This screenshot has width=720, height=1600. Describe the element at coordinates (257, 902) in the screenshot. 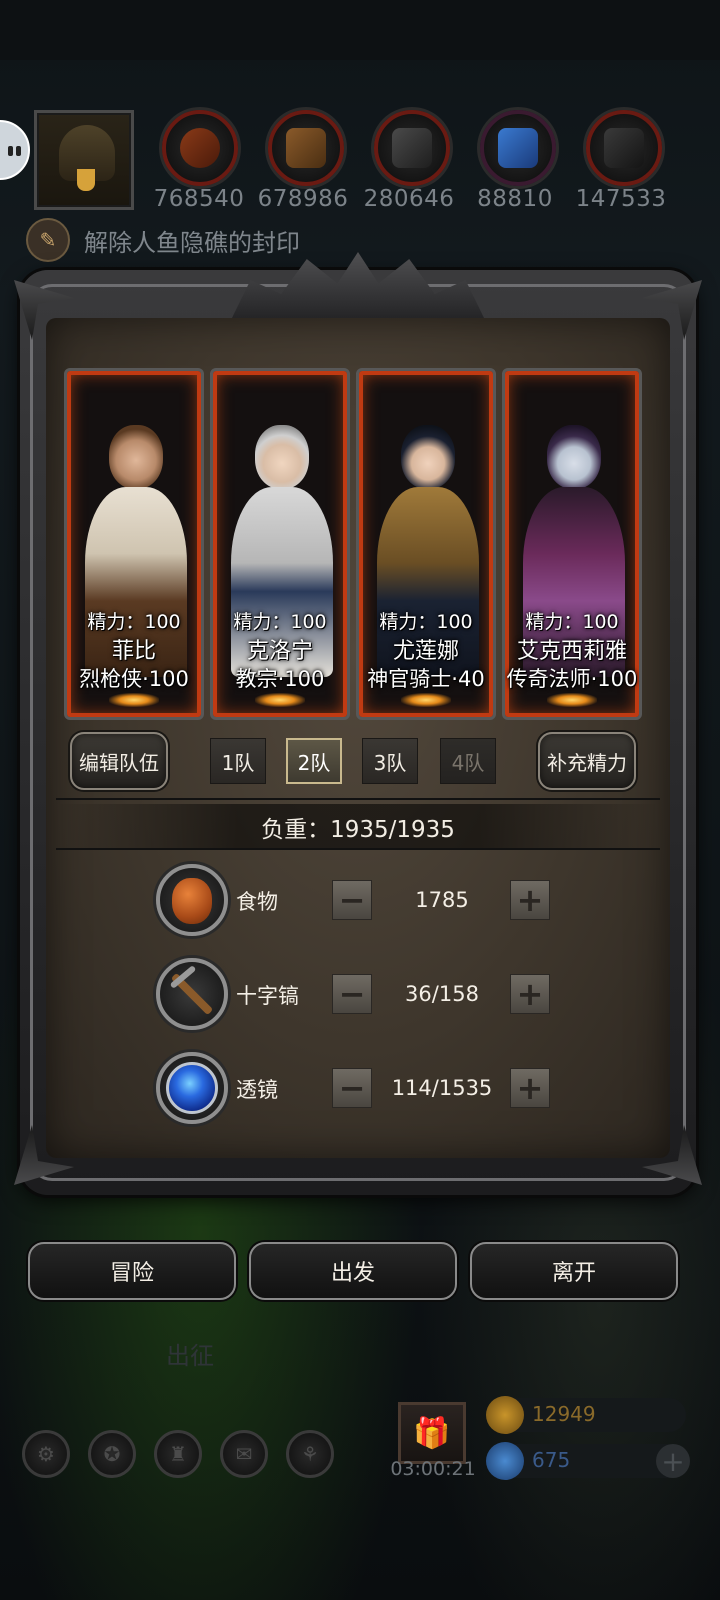

I see `supply-label-food: 食物` at that location.